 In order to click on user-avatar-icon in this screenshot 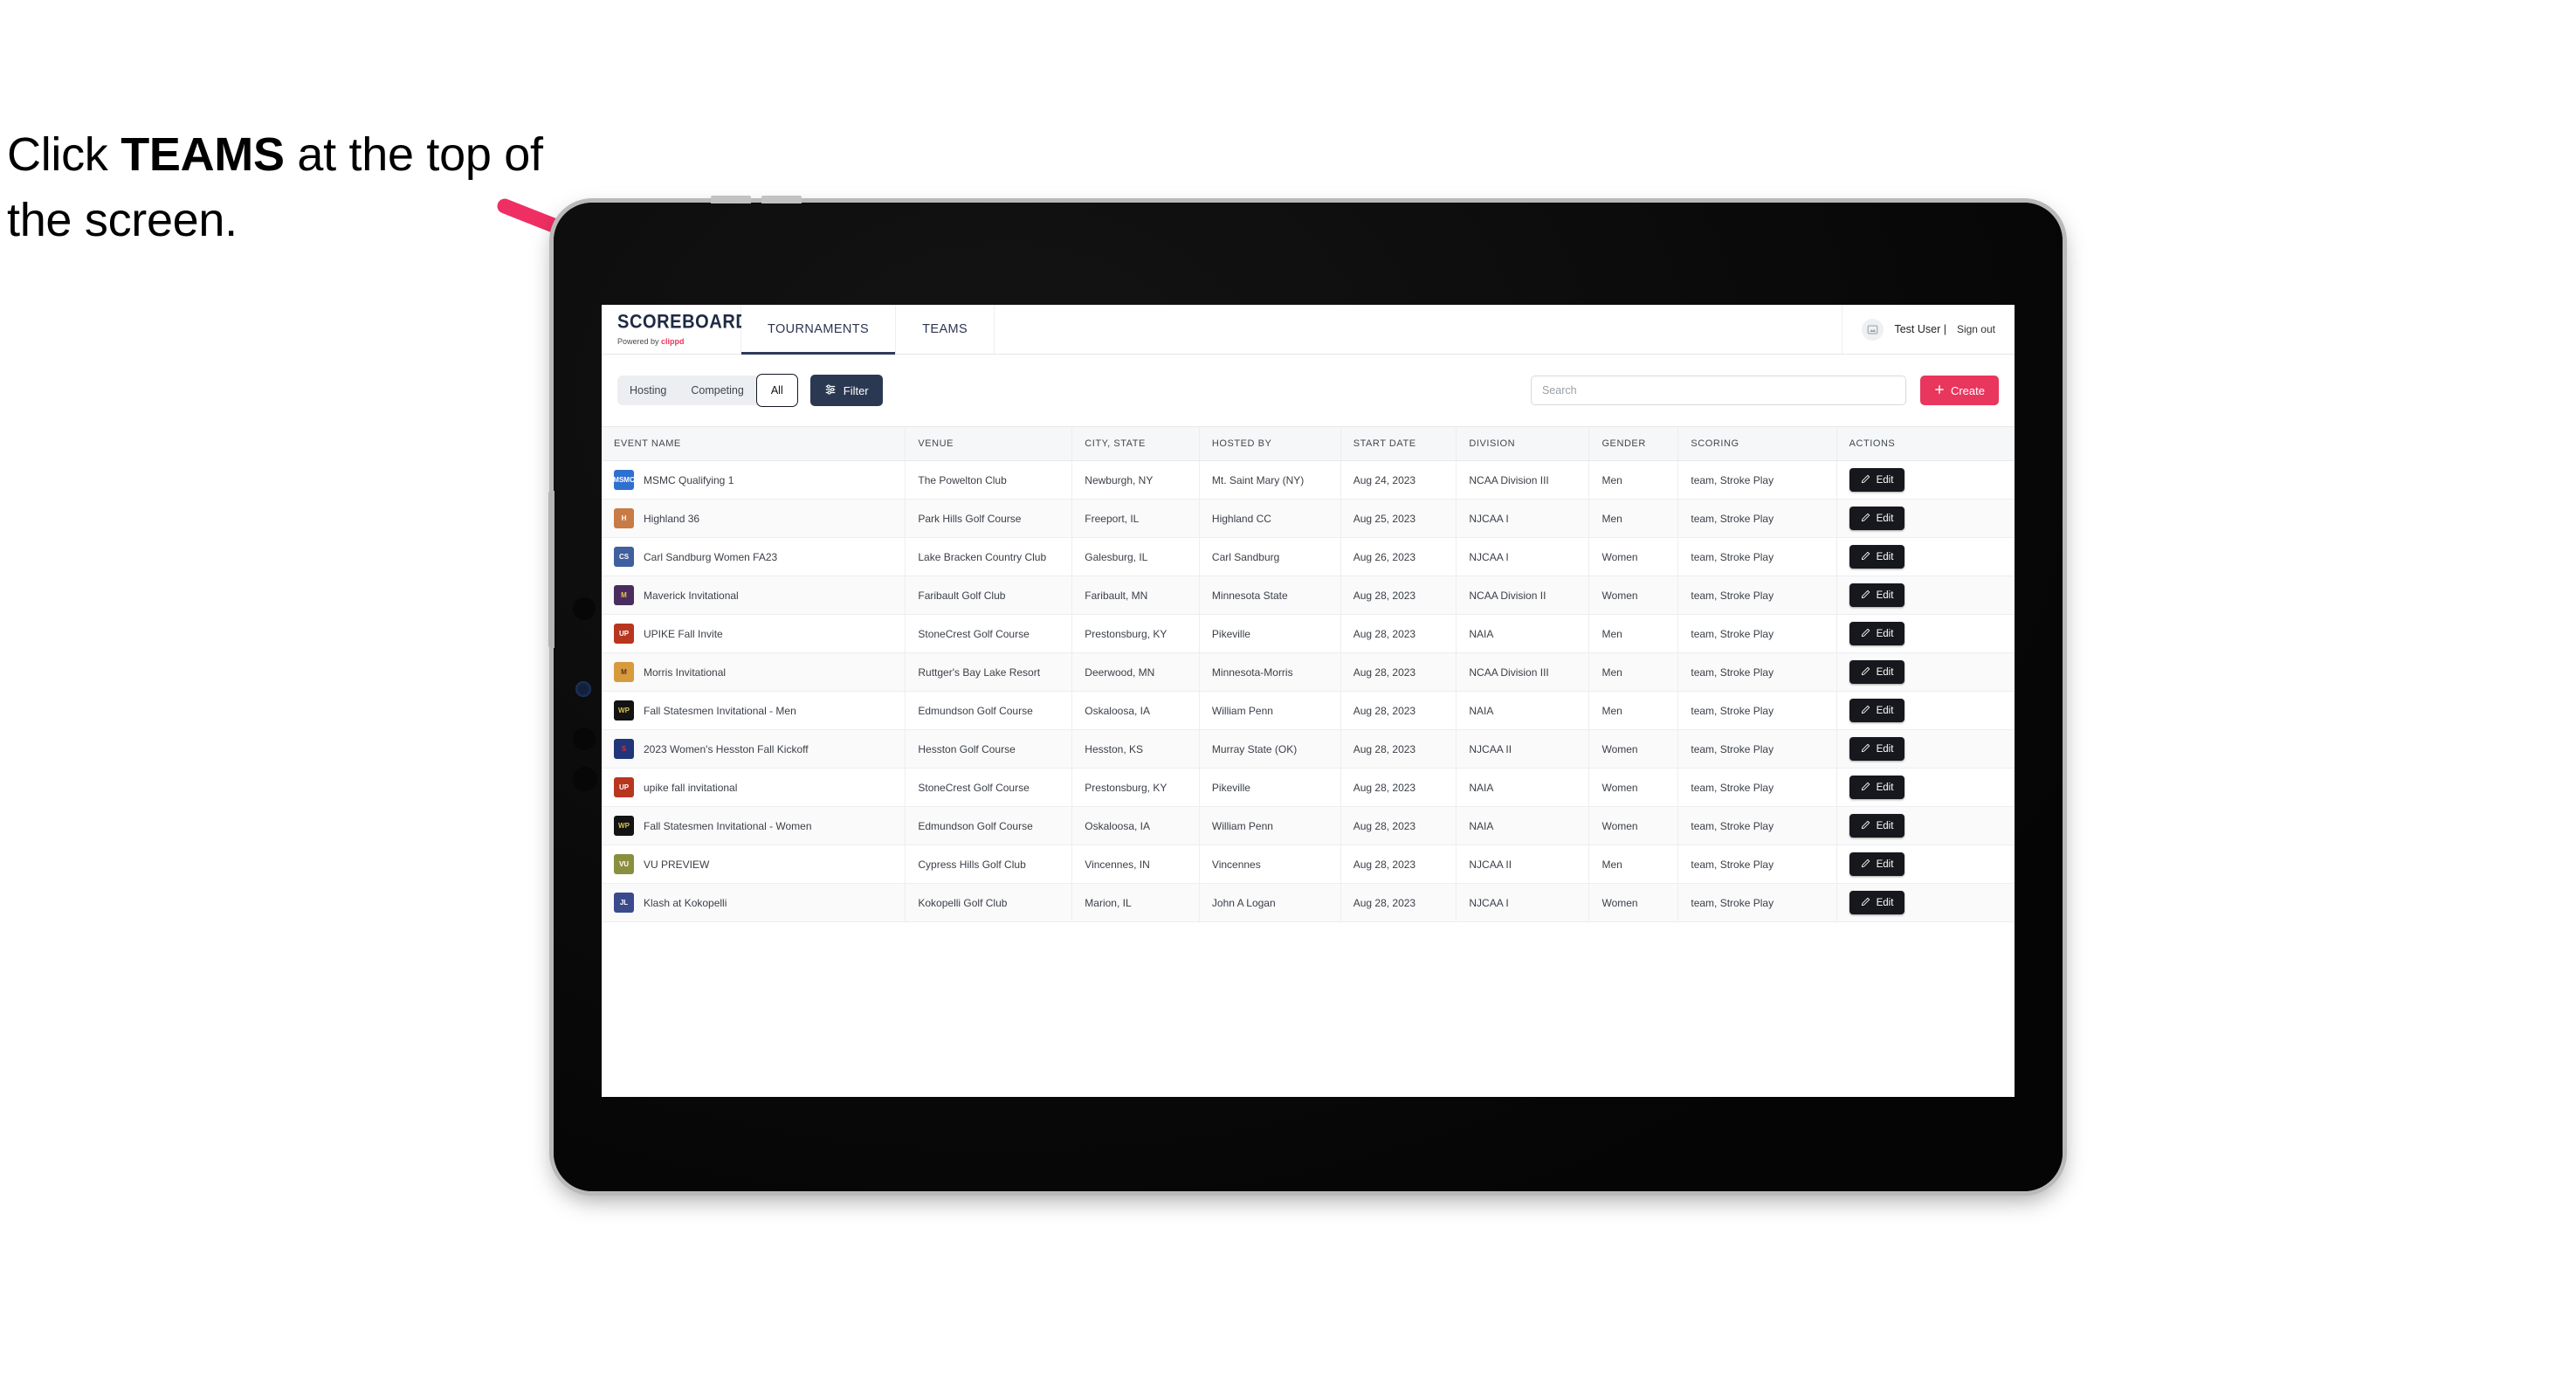, I will do `click(1873, 330)`.